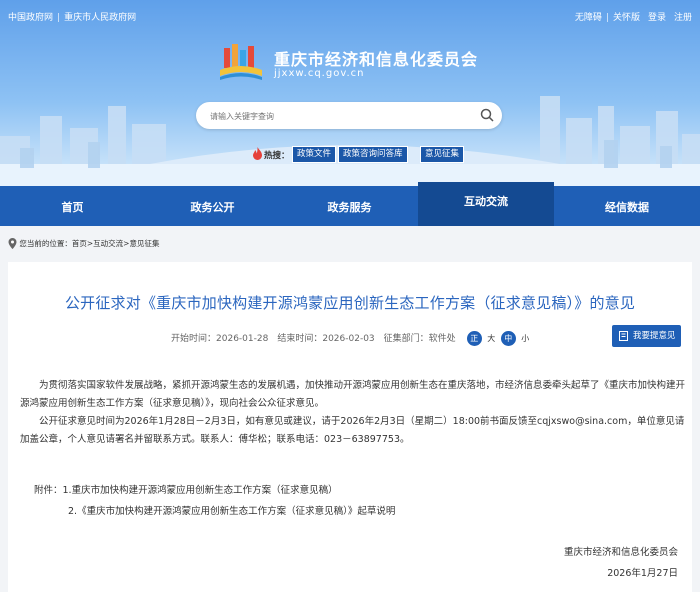 The image size is (700, 592). Describe the element at coordinates (487, 115) in the screenshot. I see `search-icon` at that location.